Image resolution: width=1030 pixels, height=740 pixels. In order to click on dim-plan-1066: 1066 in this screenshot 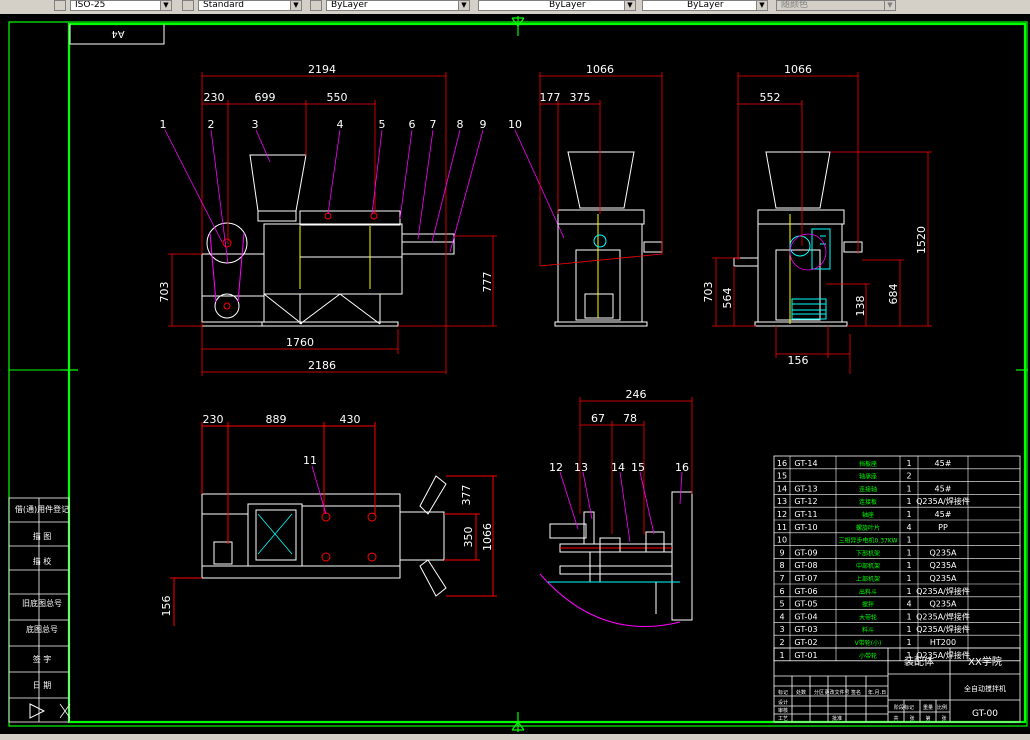, I will do `click(487, 537)`.